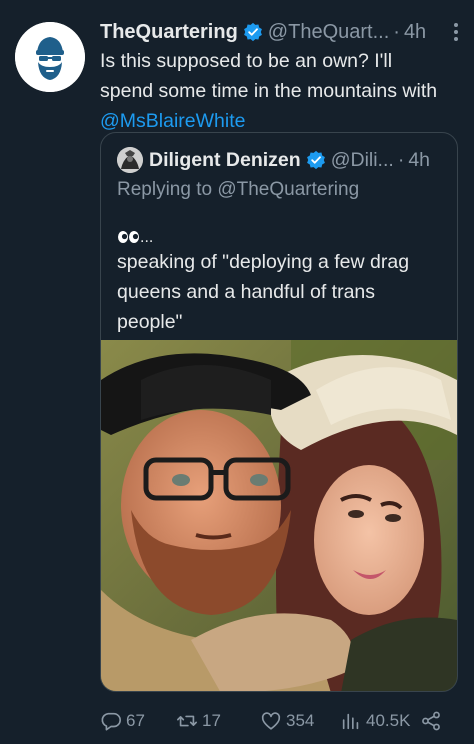 This screenshot has height=744, width=474. I want to click on quoted-text-line: queens and a handful of trans, so click(246, 292).